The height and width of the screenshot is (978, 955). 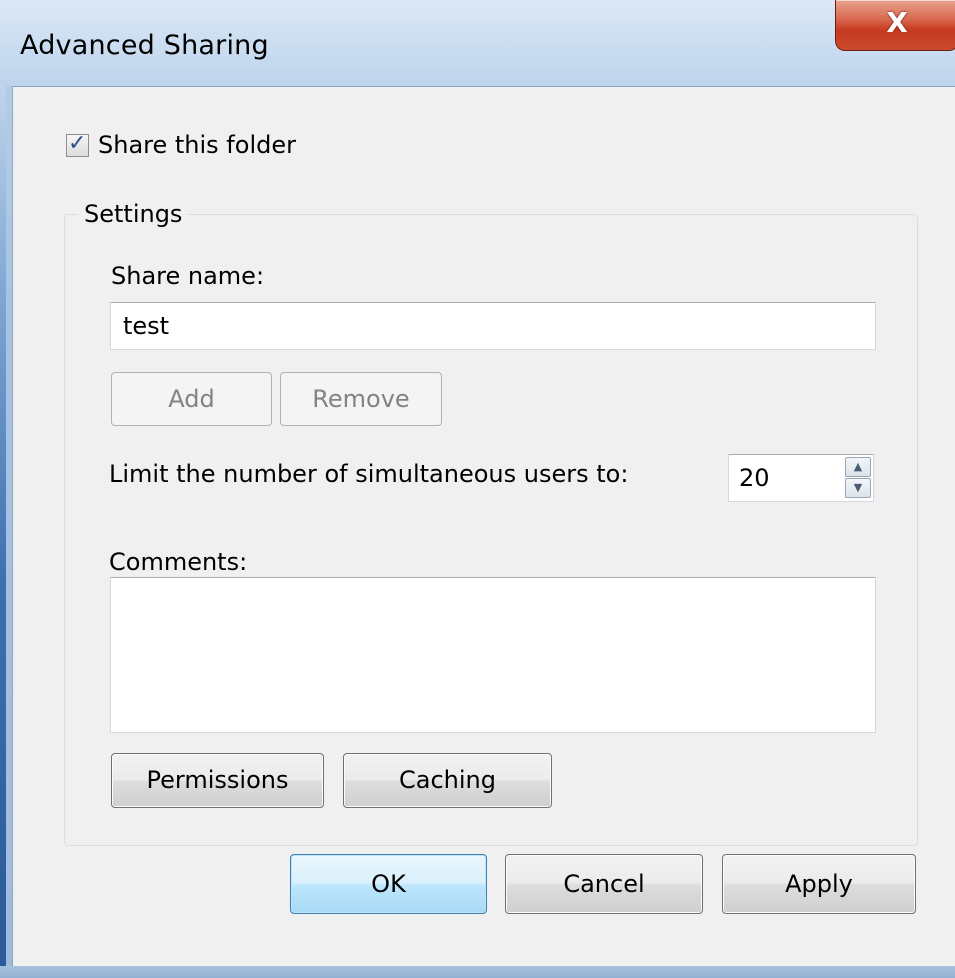 I want to click on close-button: X, so click(x=895, y=25).